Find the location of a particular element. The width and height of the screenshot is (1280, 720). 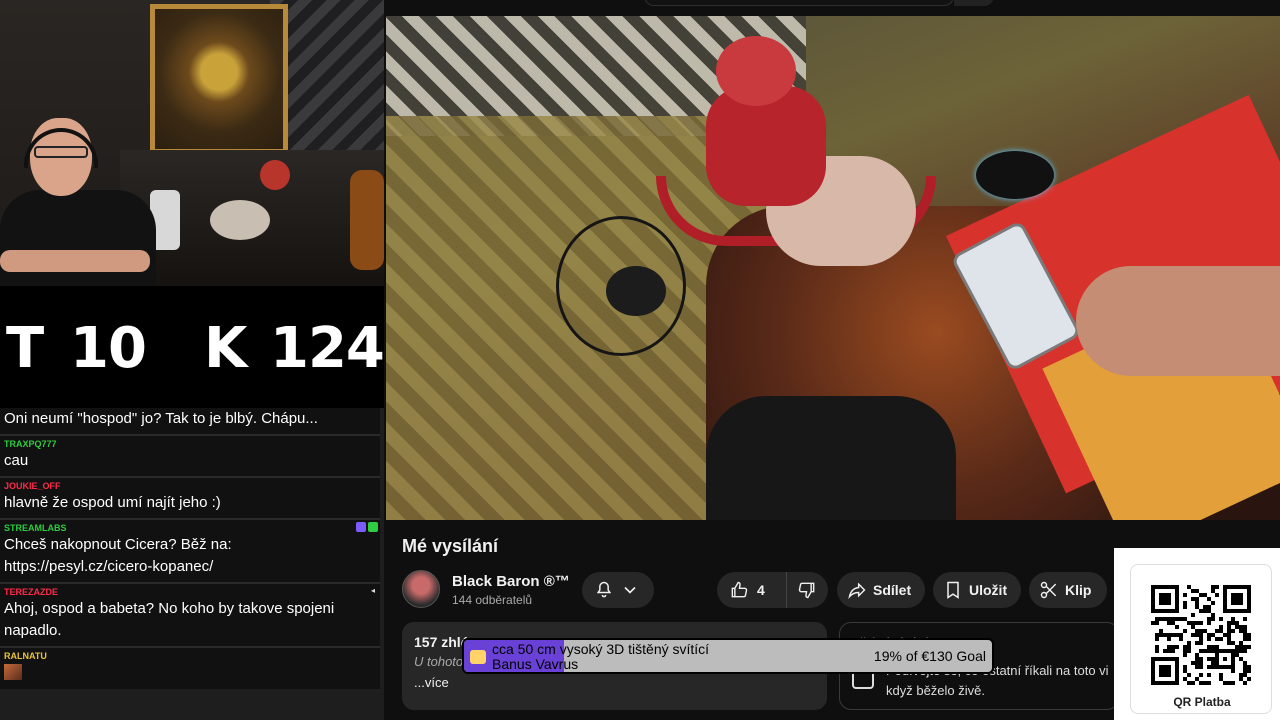

share-button: Sdílet is located at coordinates (881, 590).